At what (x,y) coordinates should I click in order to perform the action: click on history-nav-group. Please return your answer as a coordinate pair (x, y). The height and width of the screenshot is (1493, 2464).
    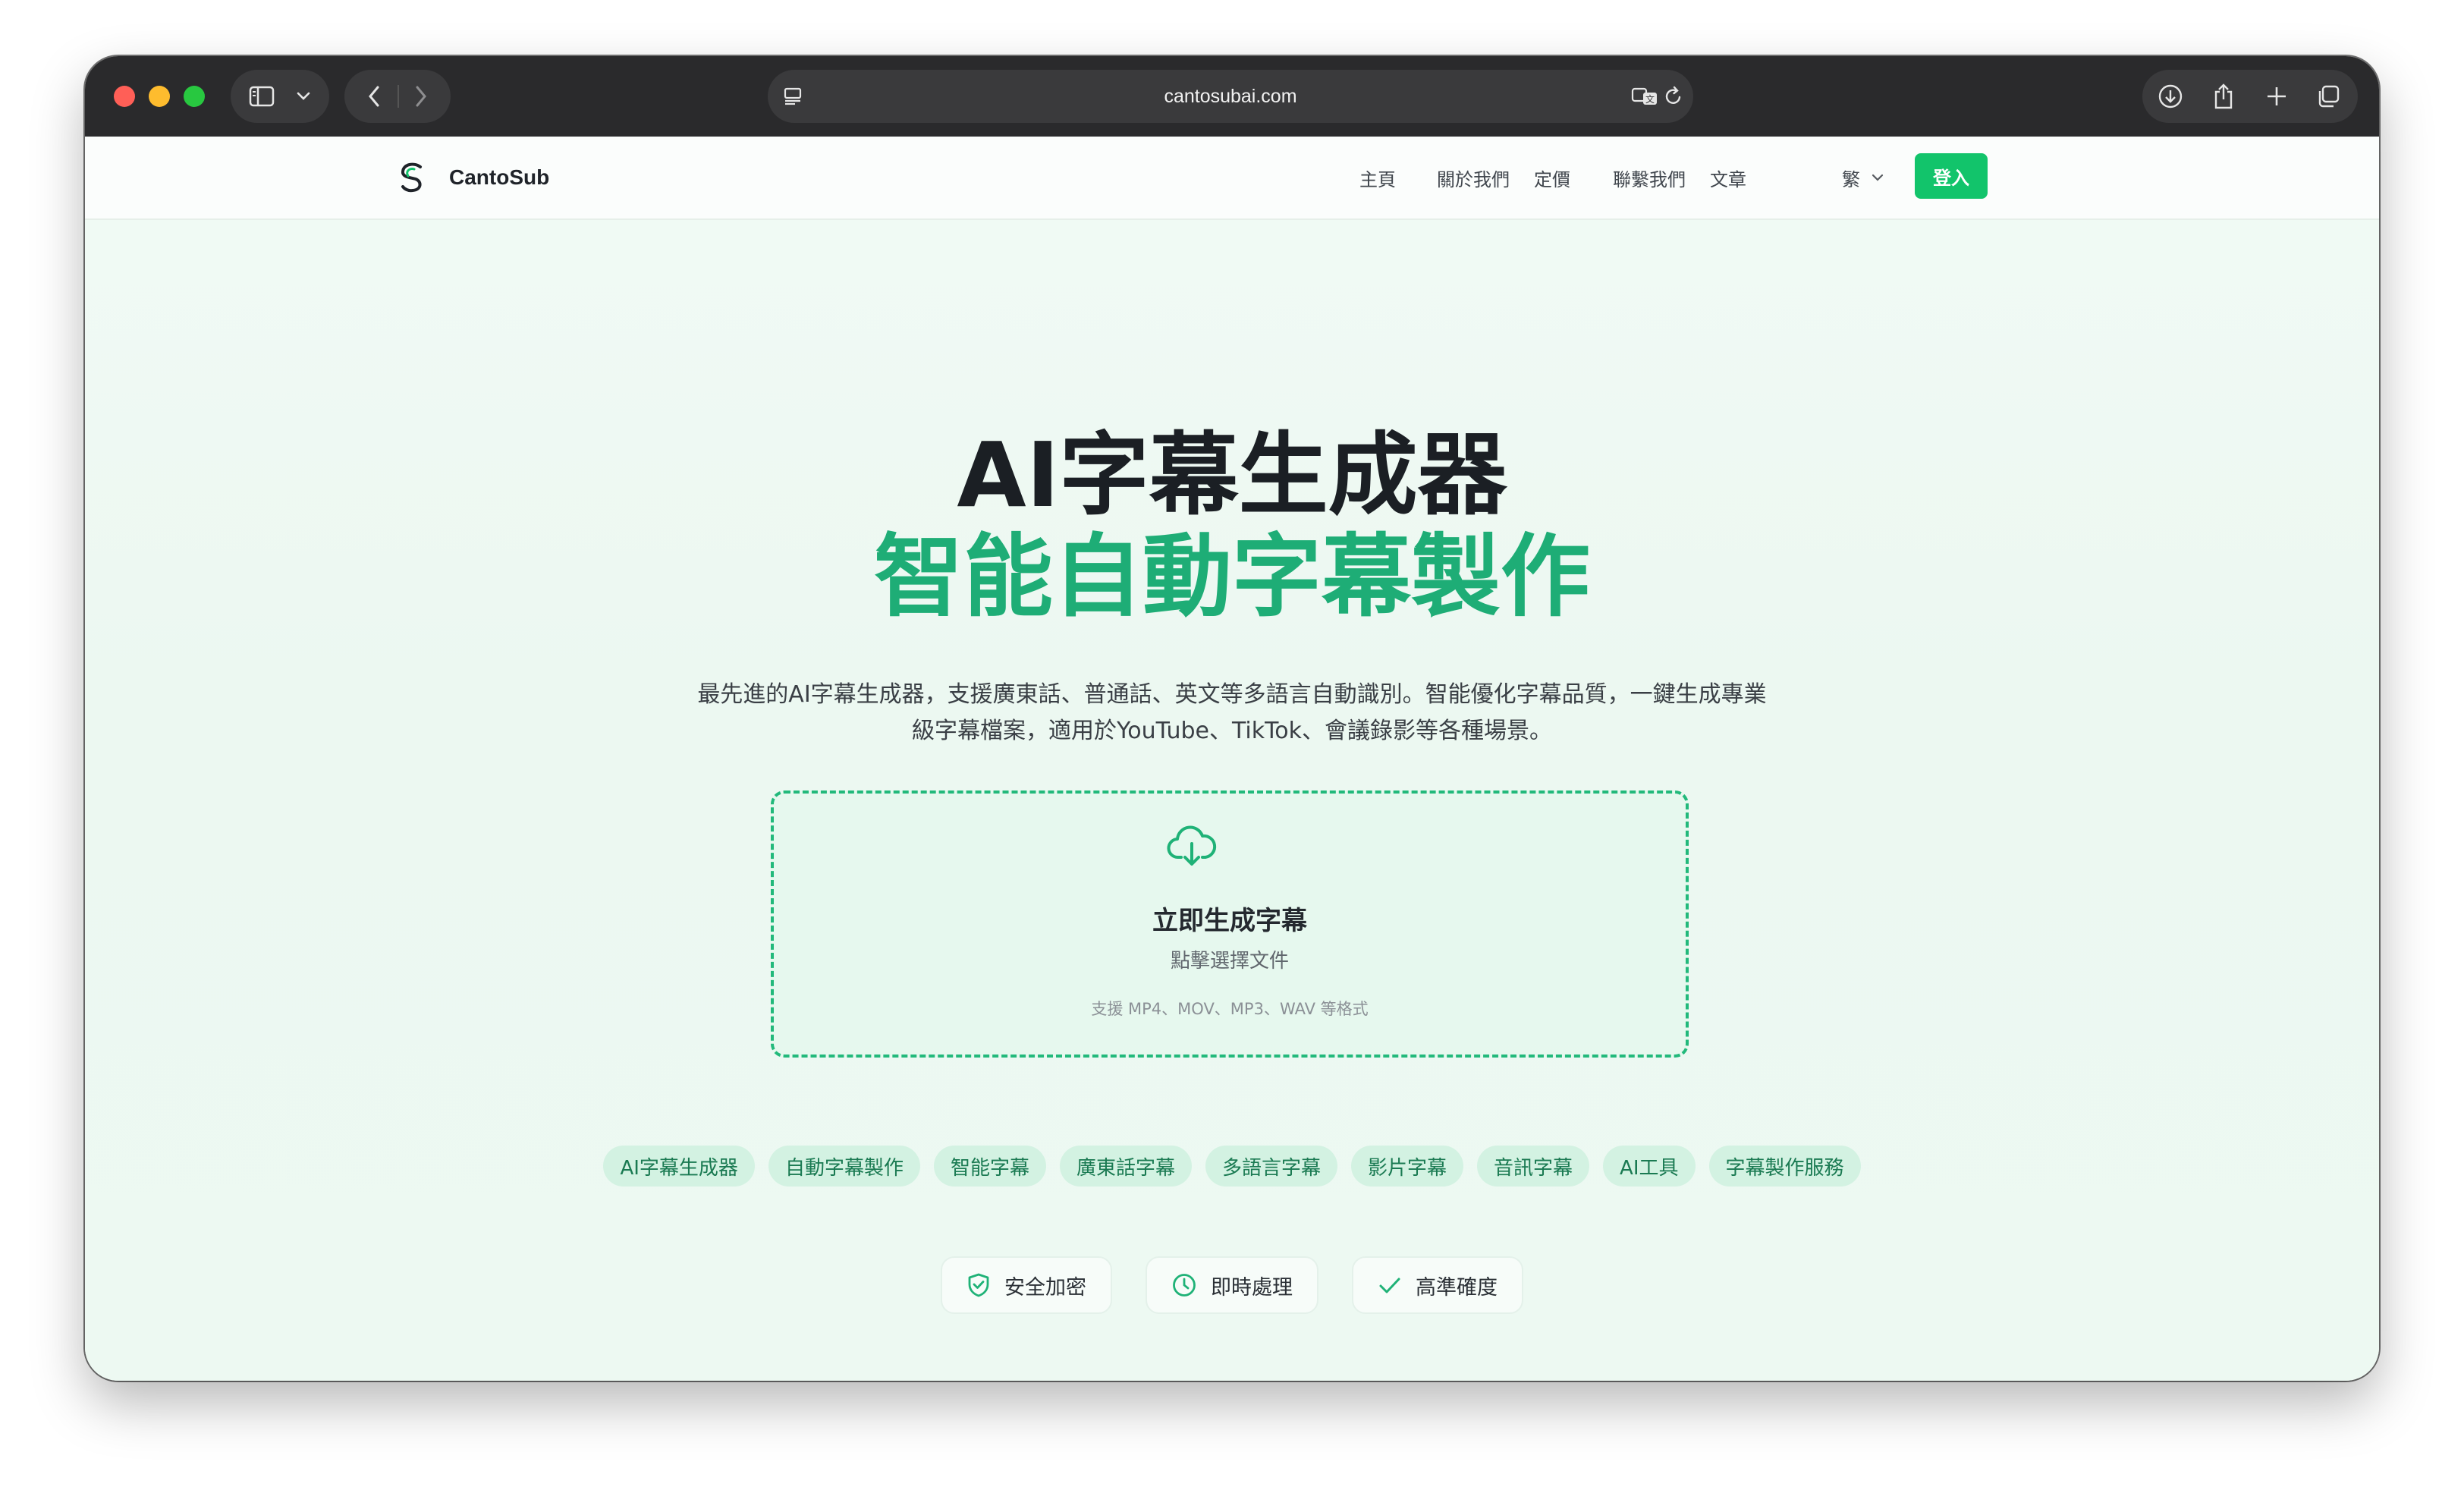
    Looking at the image, I should click on (397, 97).